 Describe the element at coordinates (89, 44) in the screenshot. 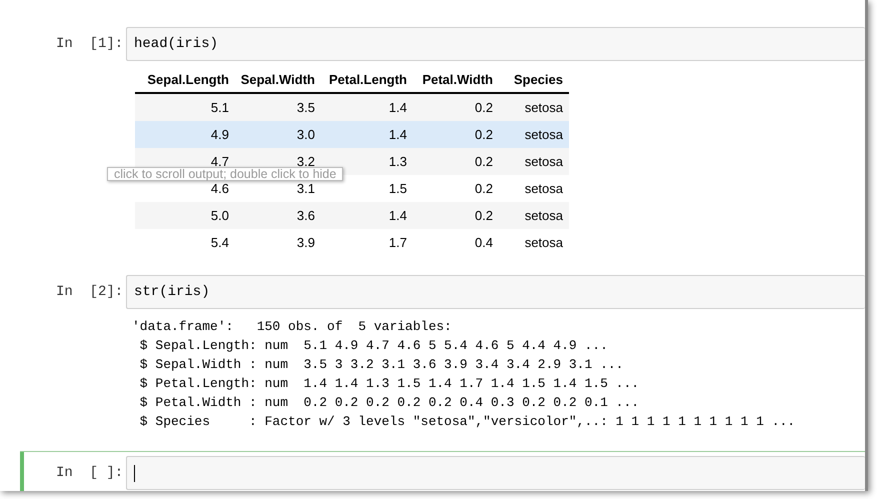

I see `input-prompt: In [1]:` at that location.